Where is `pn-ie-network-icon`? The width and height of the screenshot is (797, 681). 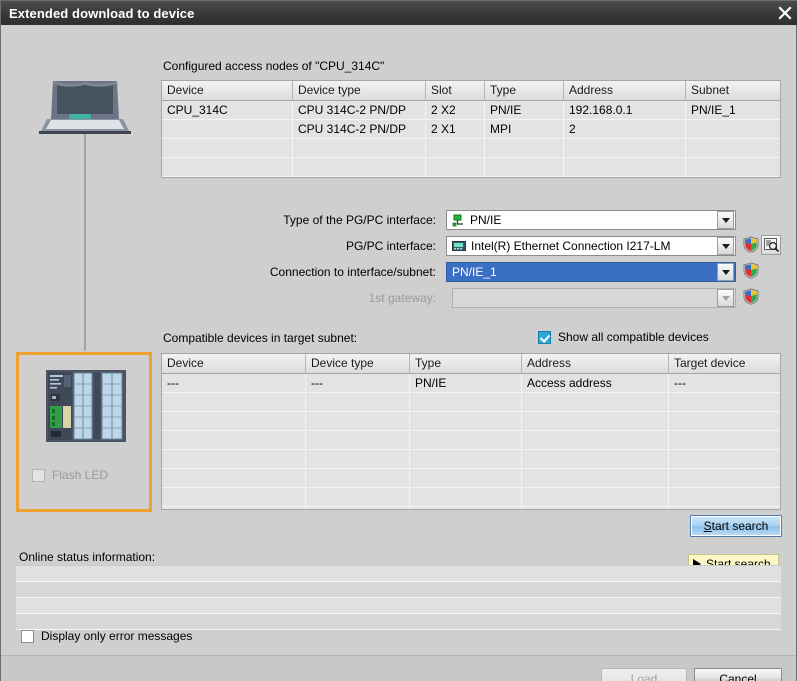
pn-ie-network-icon is located at coordinates (458, 220).